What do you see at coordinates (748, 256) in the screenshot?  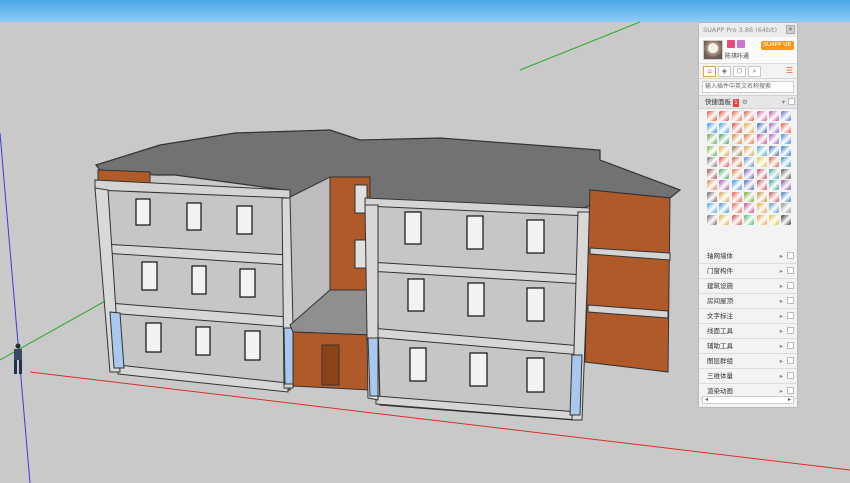 I see `category-item: 轴网墙体 ▸` at bounding box center [748, 256].